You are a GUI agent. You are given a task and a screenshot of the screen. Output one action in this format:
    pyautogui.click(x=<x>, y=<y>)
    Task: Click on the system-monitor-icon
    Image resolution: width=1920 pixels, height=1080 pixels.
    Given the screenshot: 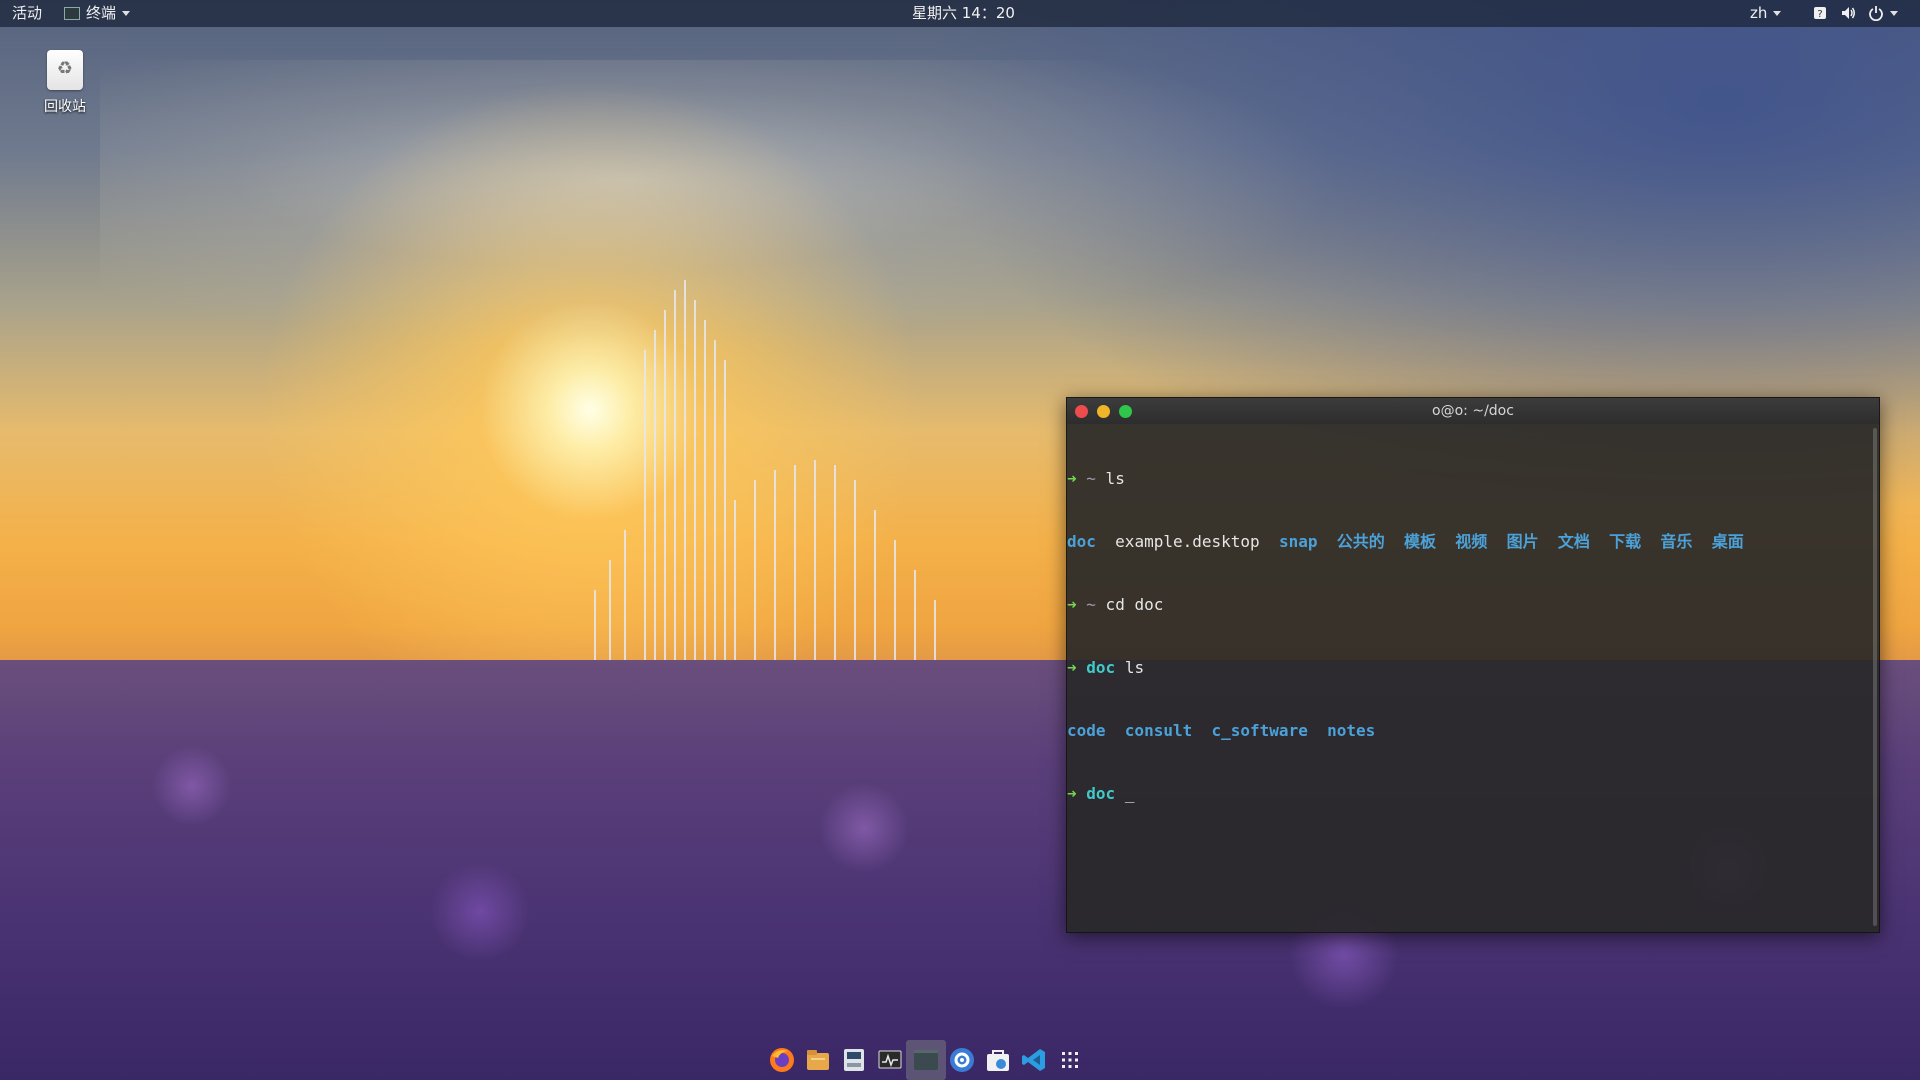 What is the action you would take?
    pyautogui.click(x=890, y=1060)
    